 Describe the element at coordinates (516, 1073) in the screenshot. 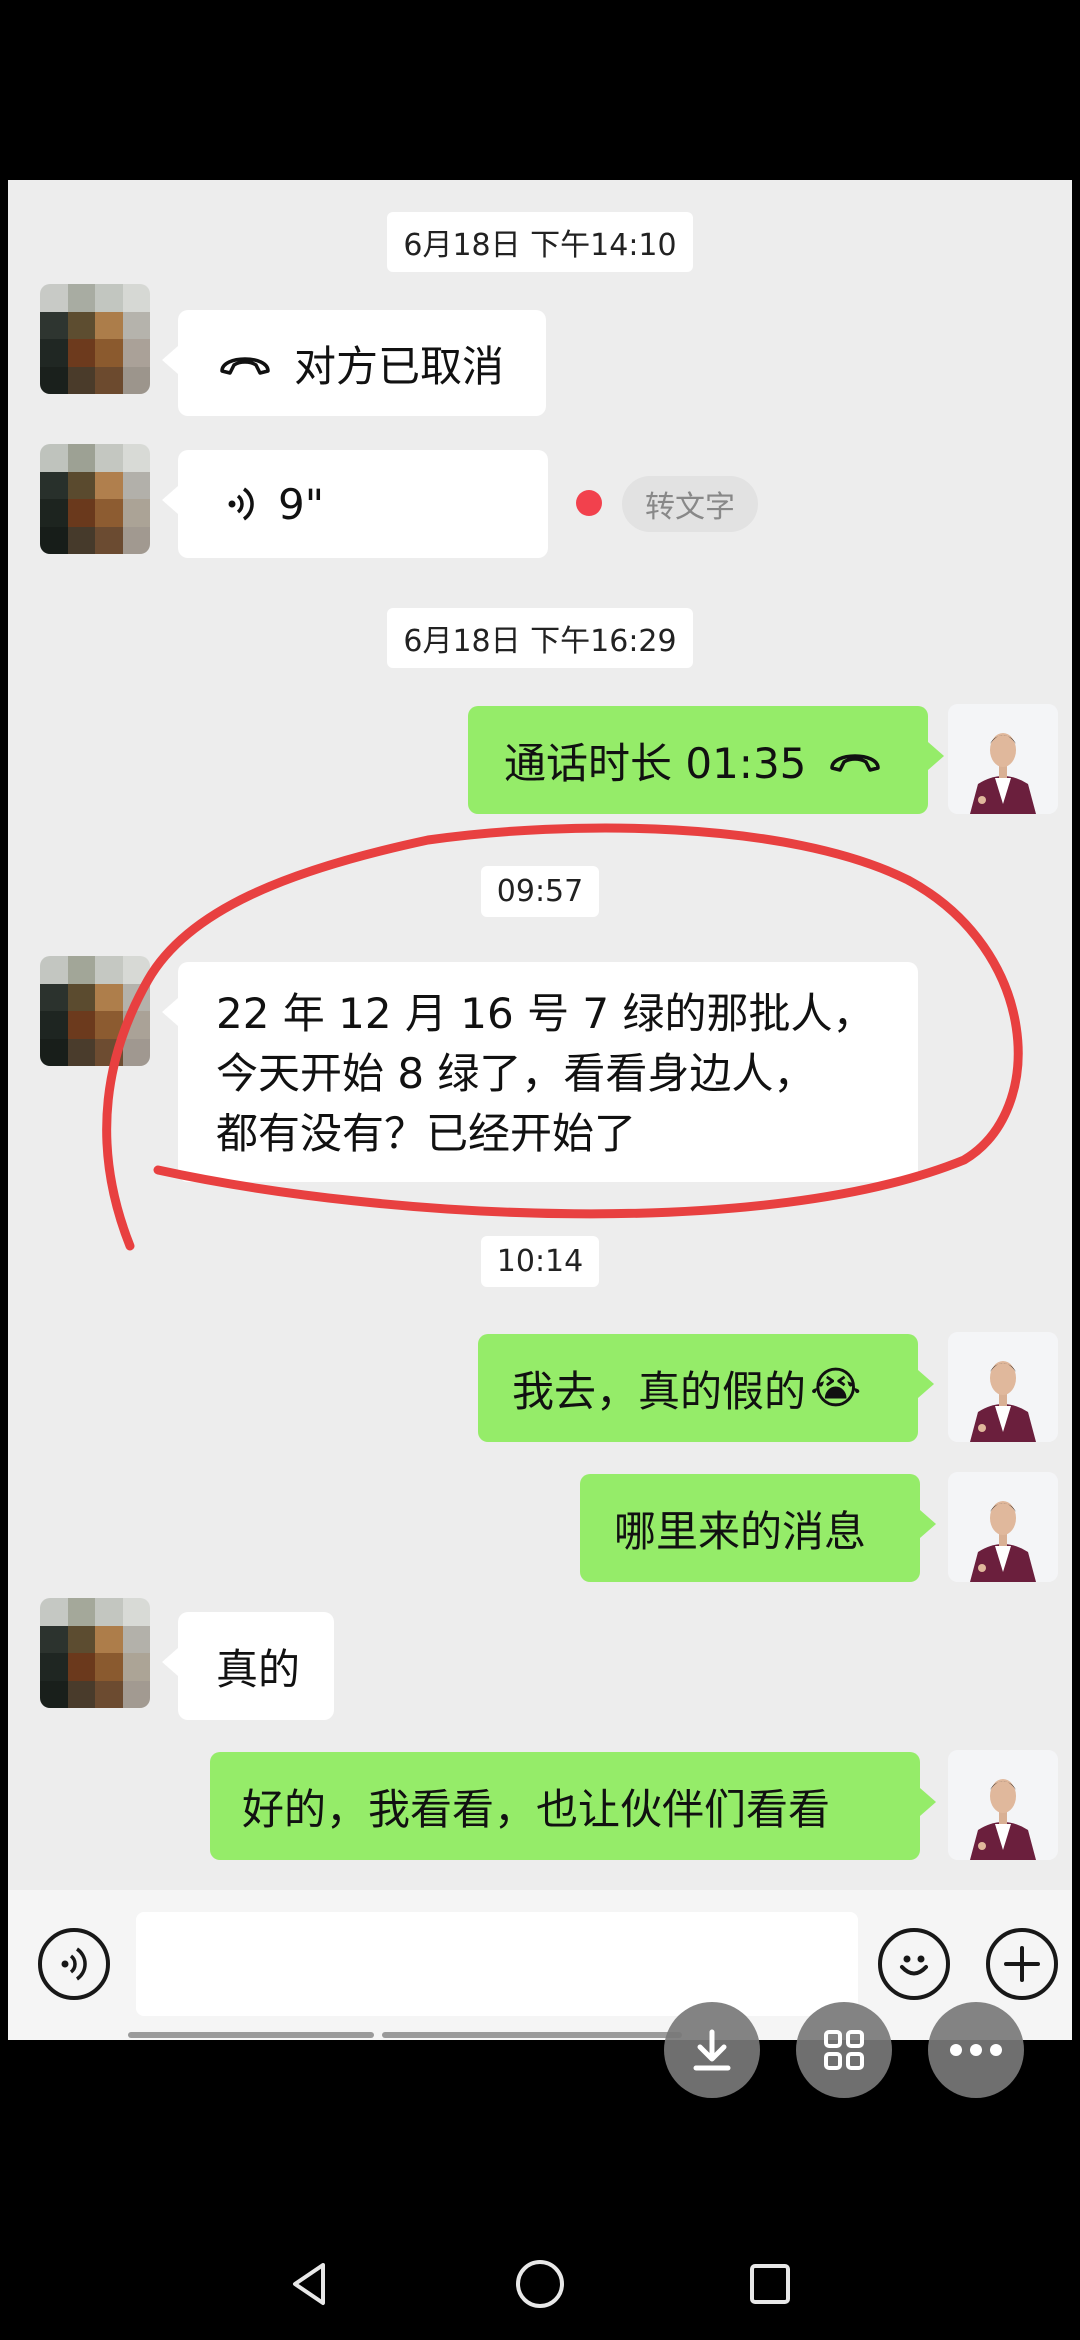

I see `message-line: 今天开始 8 绿了，看看身边人，` at that location.